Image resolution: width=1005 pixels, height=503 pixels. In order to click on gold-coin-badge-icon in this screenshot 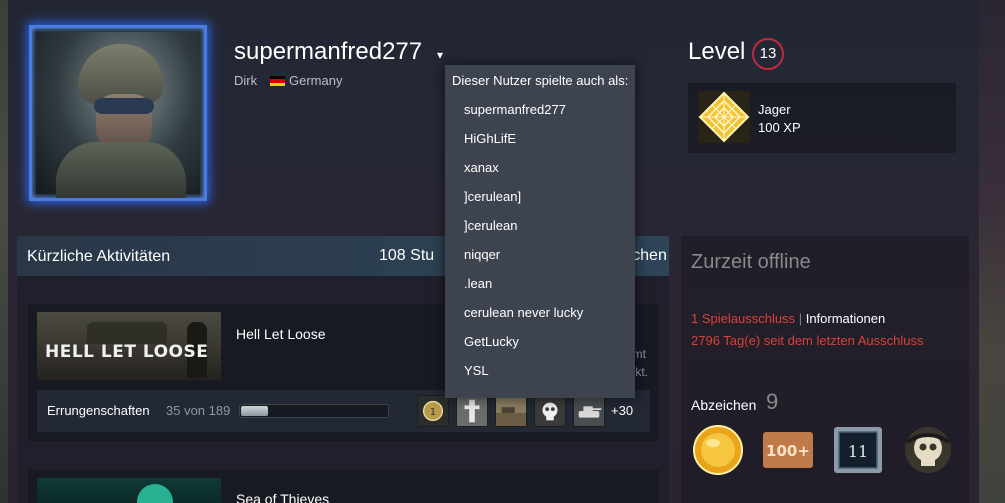, I will do `click(718, 450)`.